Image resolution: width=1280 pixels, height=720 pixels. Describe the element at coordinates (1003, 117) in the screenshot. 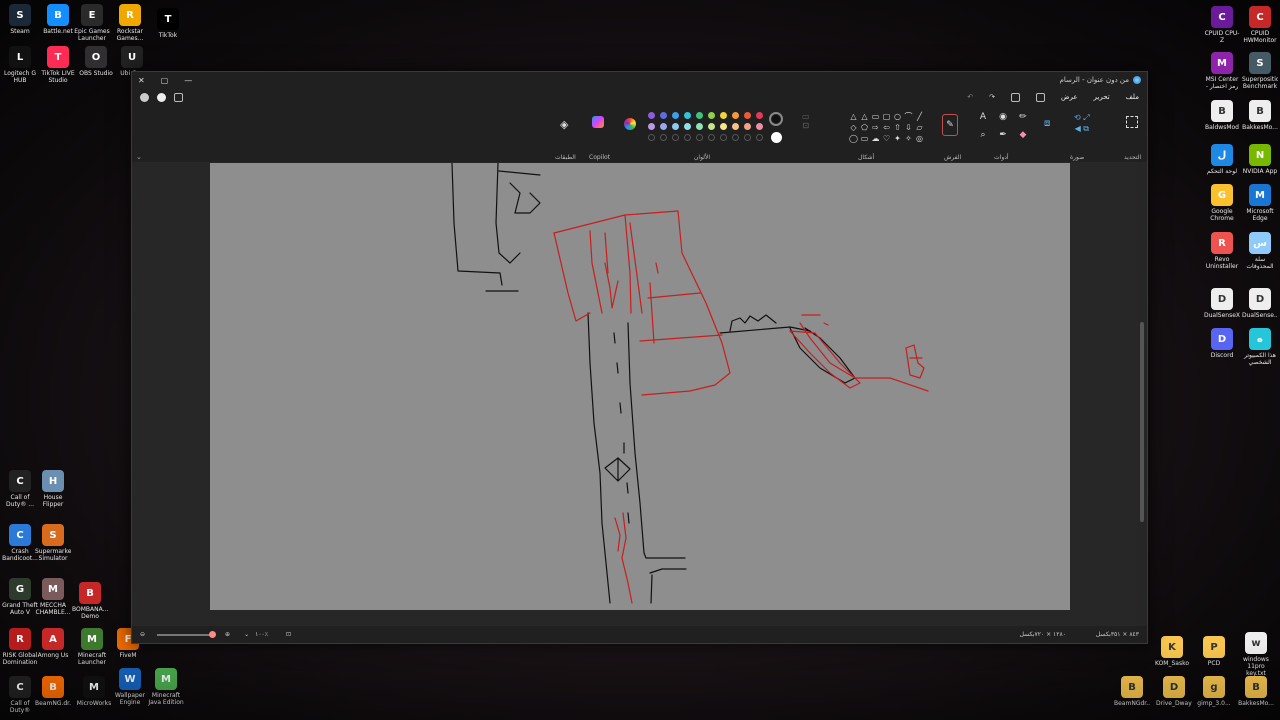

I see `fill-tool-icon: ◉` at that location.